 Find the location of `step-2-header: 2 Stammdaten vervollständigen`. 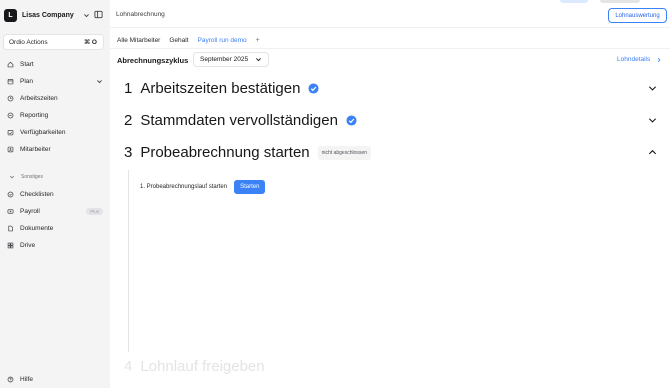

step-2-header: 2 Stammdaten vervollständigen is located at coordinates (240, 120).